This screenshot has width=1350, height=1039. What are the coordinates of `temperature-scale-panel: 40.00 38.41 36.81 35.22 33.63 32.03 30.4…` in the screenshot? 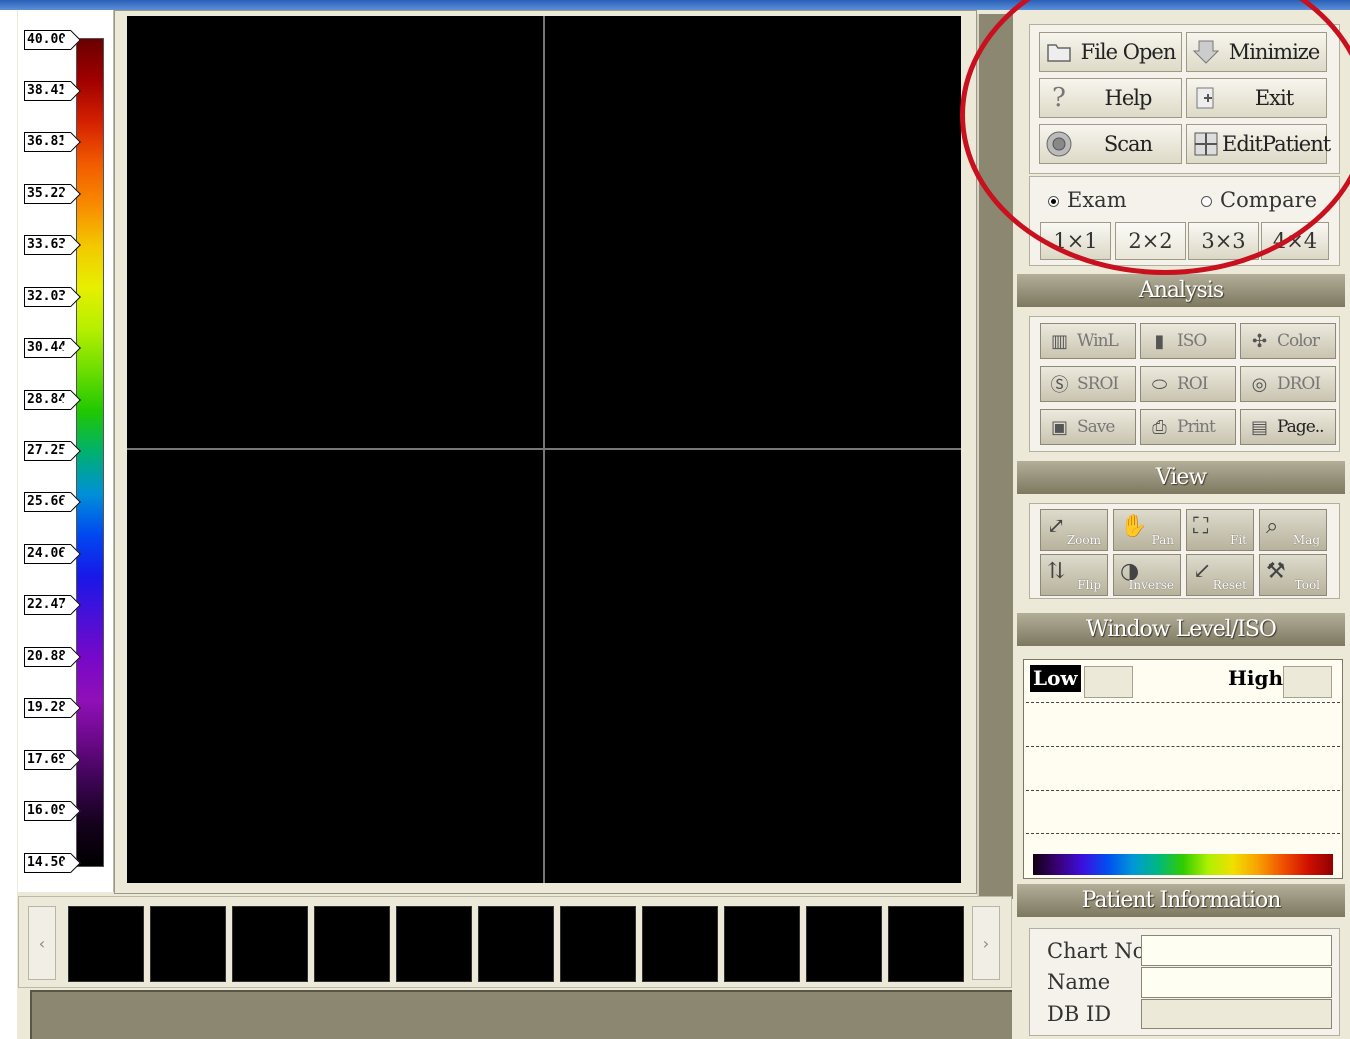 It's located at (66, 451).